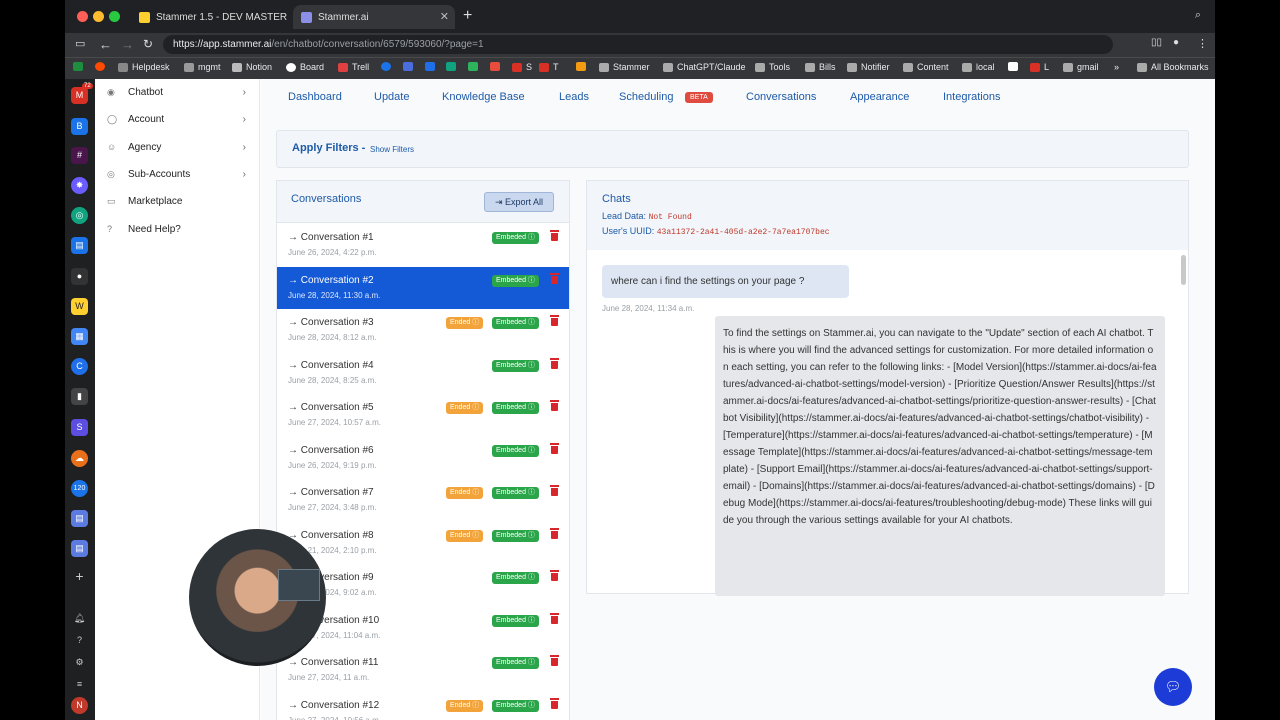  What do you see at coordinates (79, 458) in the screenshot?
I see `app-cloud-icon: ☁` at bounding box center [79, 458].